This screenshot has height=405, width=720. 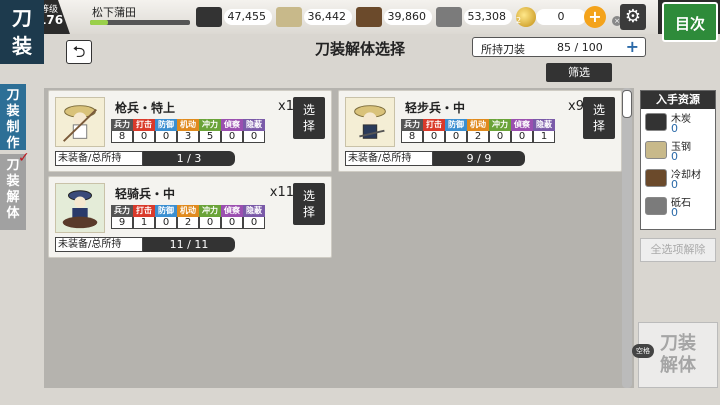 What do you see at coordinates (281, 192) in the screenshot?
I see `item-count: x11` at bounding box center [281, 192].